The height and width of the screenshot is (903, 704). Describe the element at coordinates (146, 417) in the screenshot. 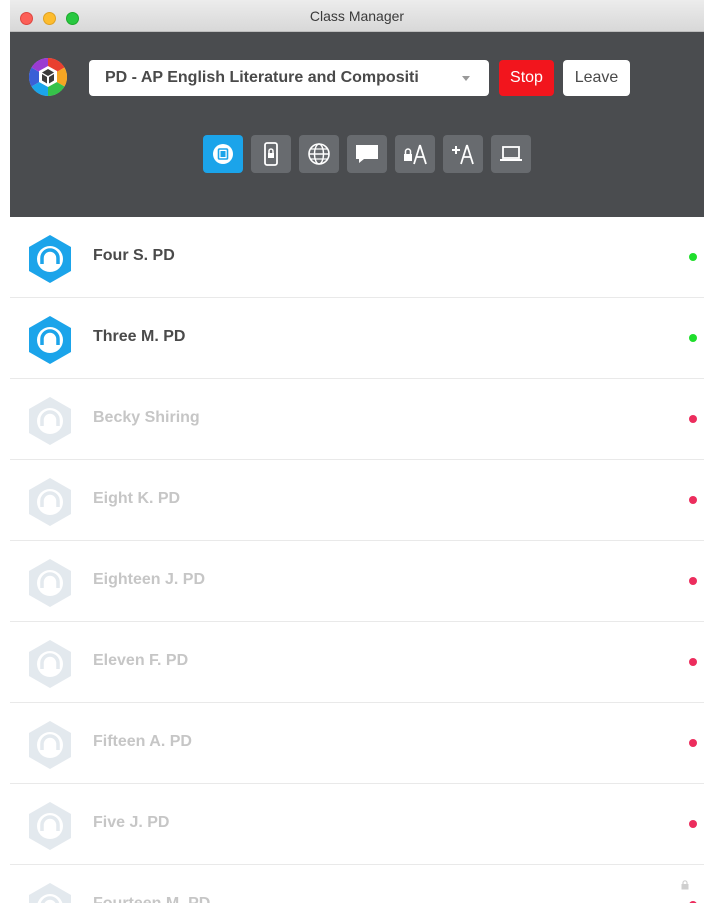

I see `student-name: Becky Shiring` at that location.